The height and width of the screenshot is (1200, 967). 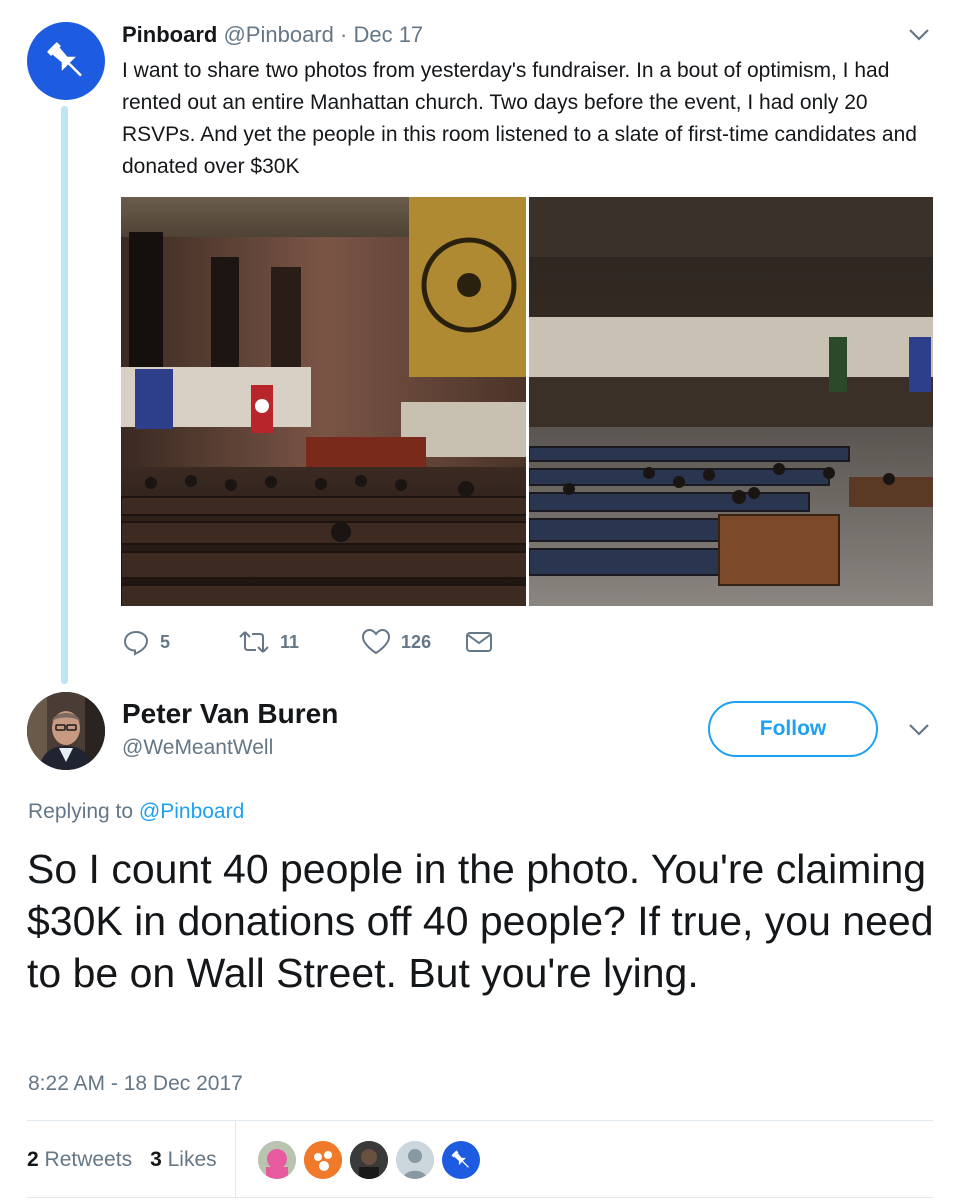 What do you see at coordinates (278, 34) in the screenshot?
I see `parent-handle: @Pinboard` at bounding box center [278, 34].